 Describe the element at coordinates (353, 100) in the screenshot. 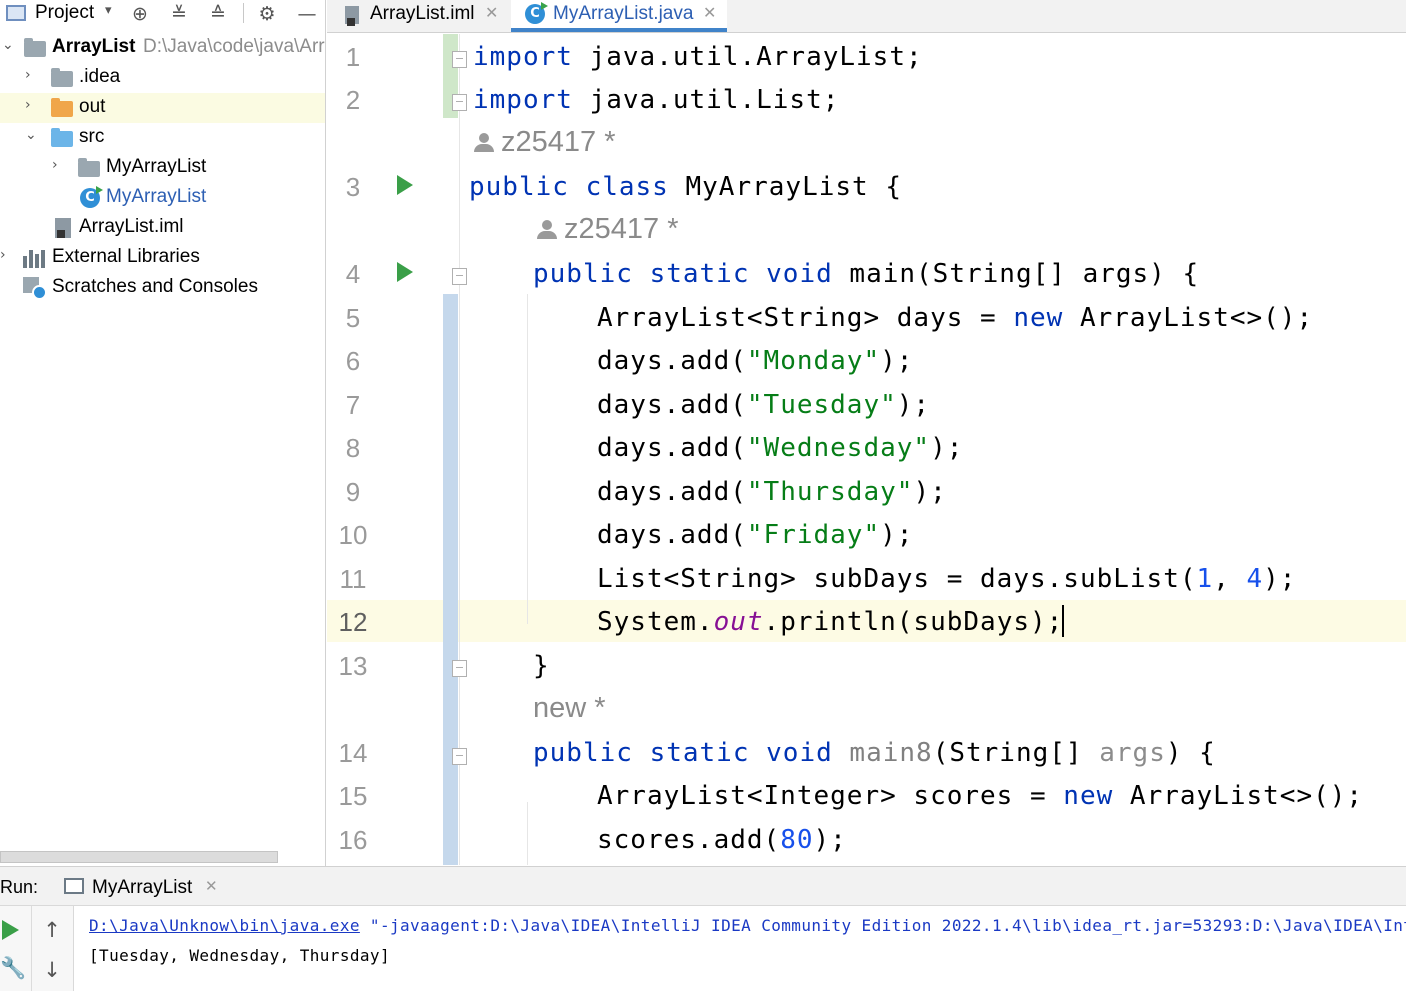

I see `line-number: 2` at that location.